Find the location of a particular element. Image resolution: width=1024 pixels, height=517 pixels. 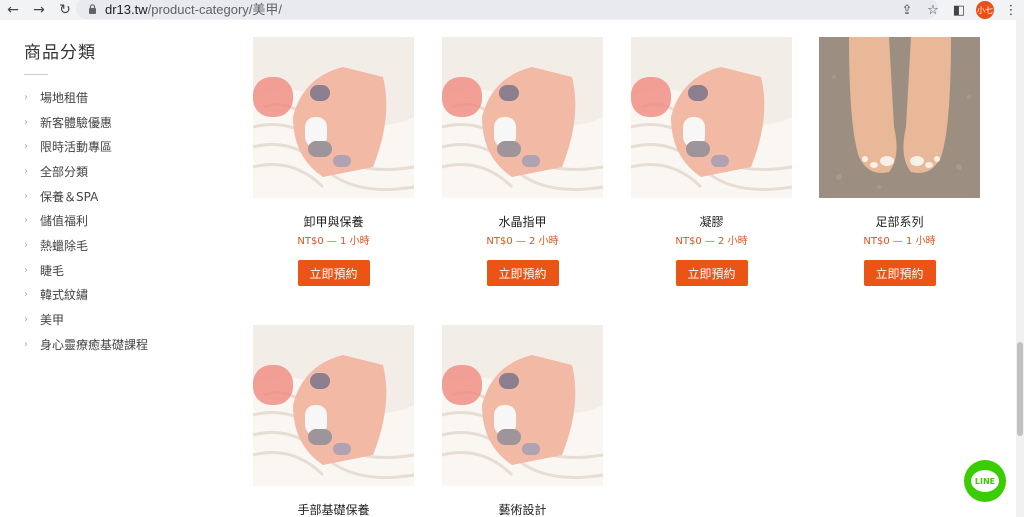

product-card: 足部系列 NT$0 — 1 小時 立即預約 is located at coordinates (899, 161).